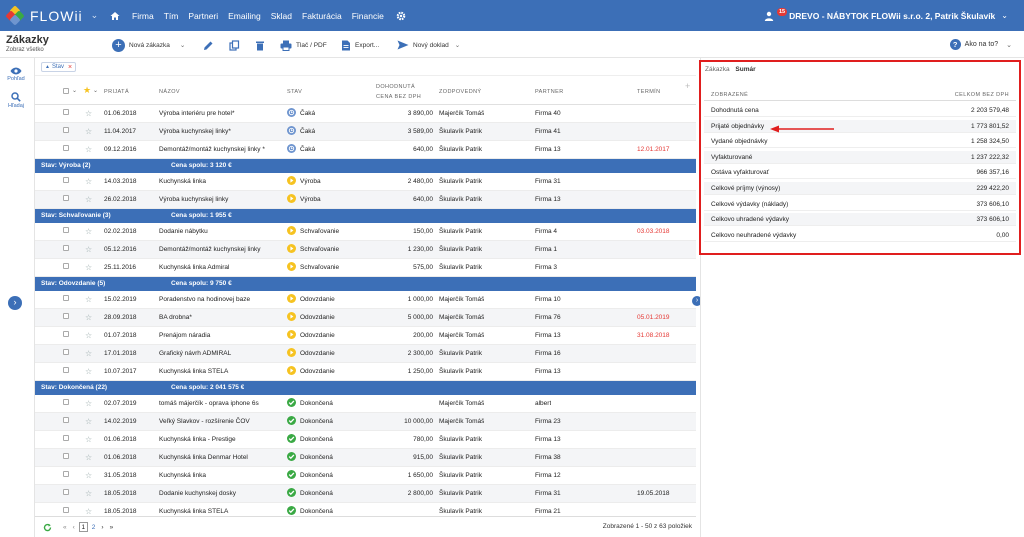  Describe the element at coordinates (66, 91) in the screenshot. I see `select-all-checkbox` at that location.